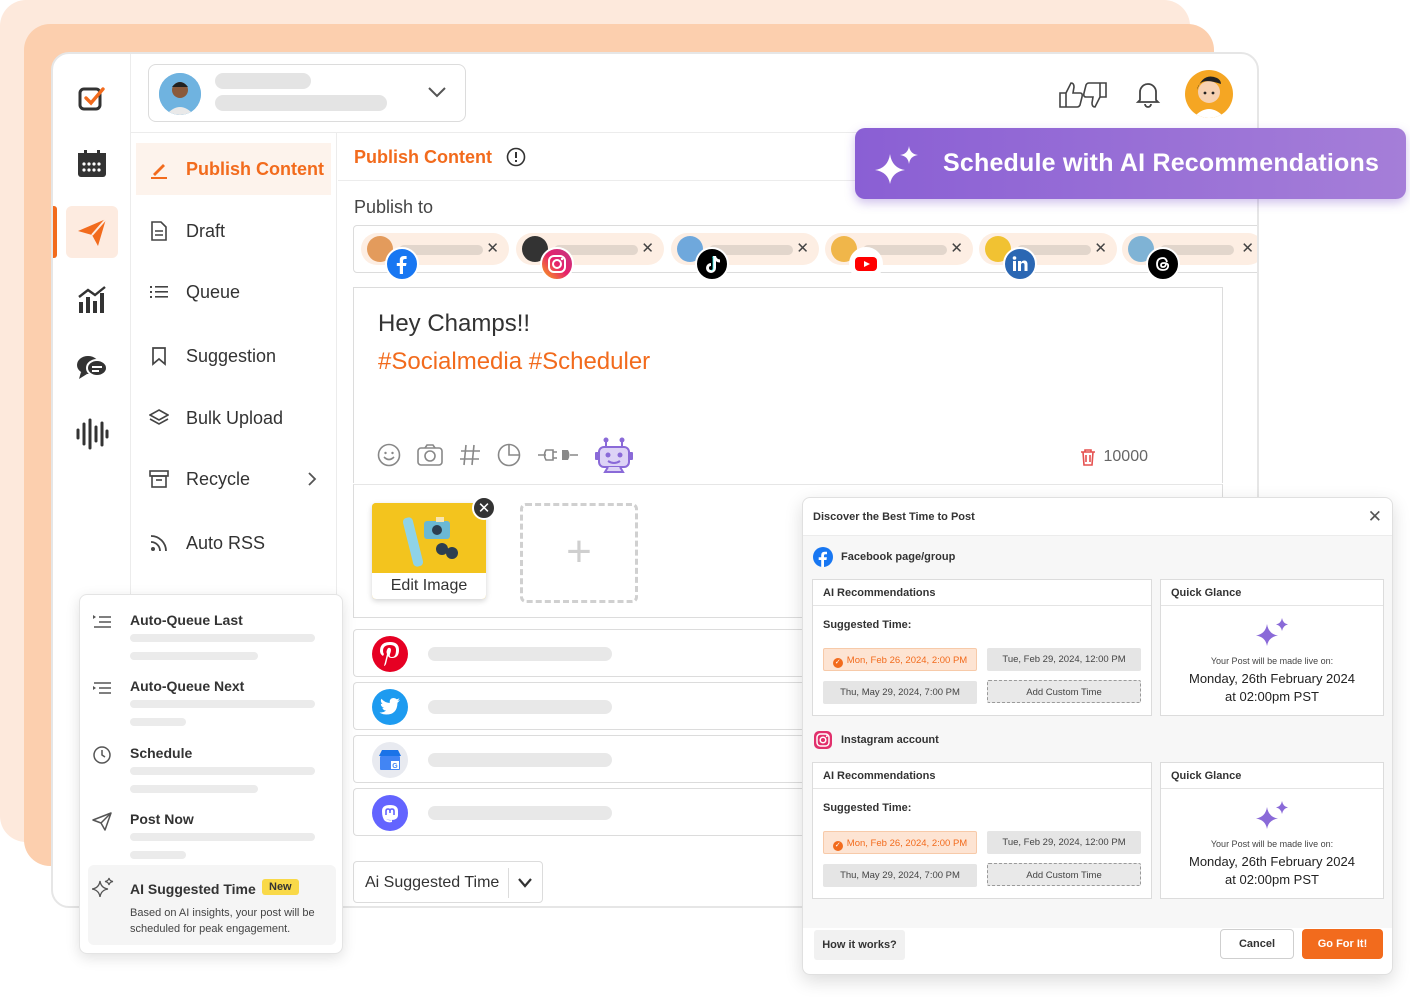  What do you see at coordinates (161, 753) in the screenshot?
I see `menu-item-title: Schedule` at bounding box center [161, 753].